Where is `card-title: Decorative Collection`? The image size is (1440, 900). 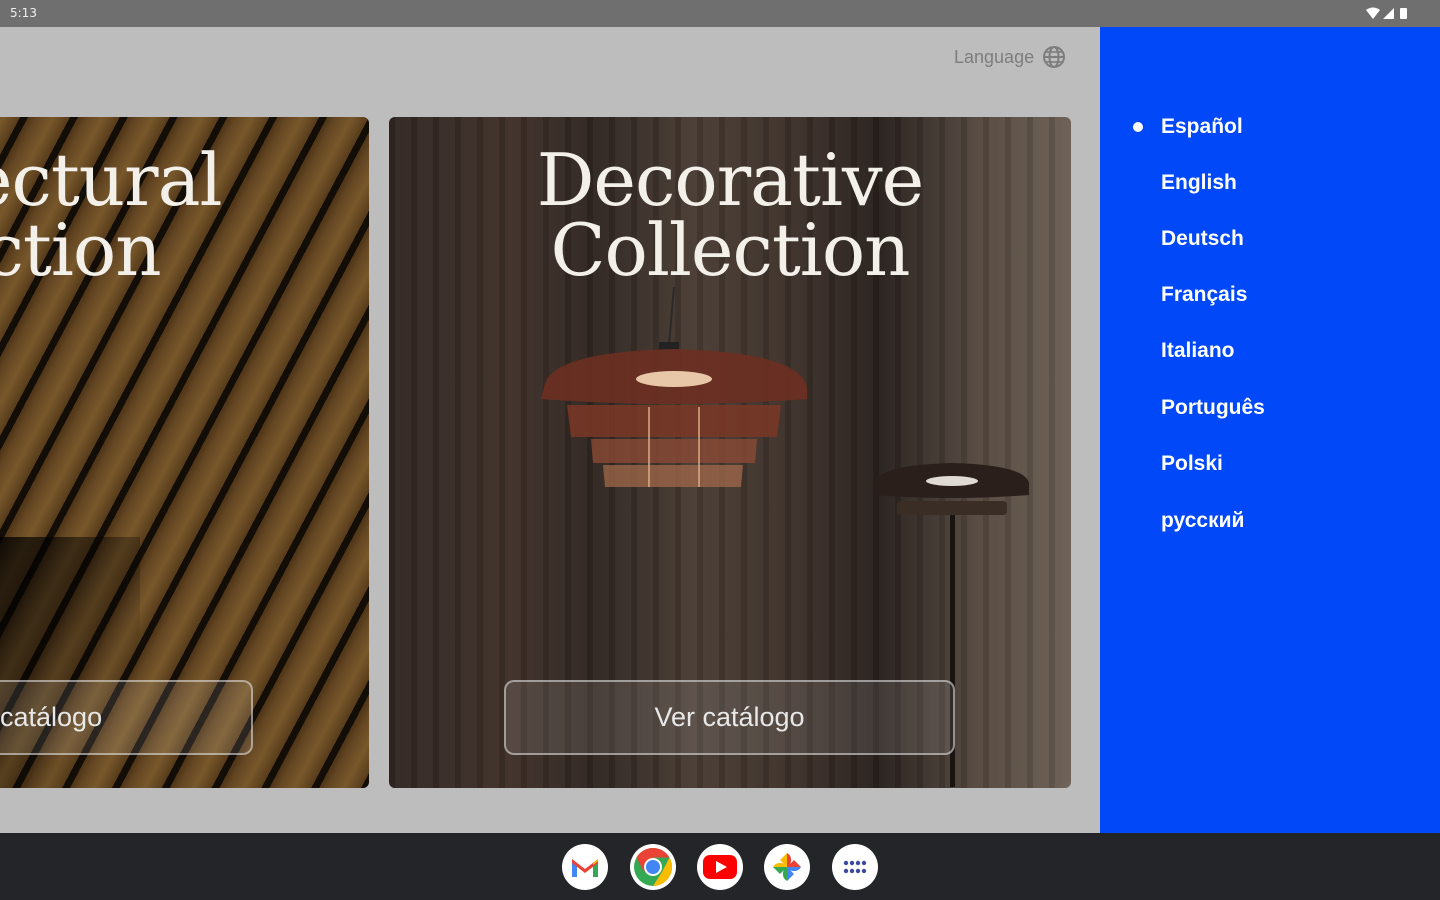
card-title: Decorative Collection is located at coordinates (730, 215).